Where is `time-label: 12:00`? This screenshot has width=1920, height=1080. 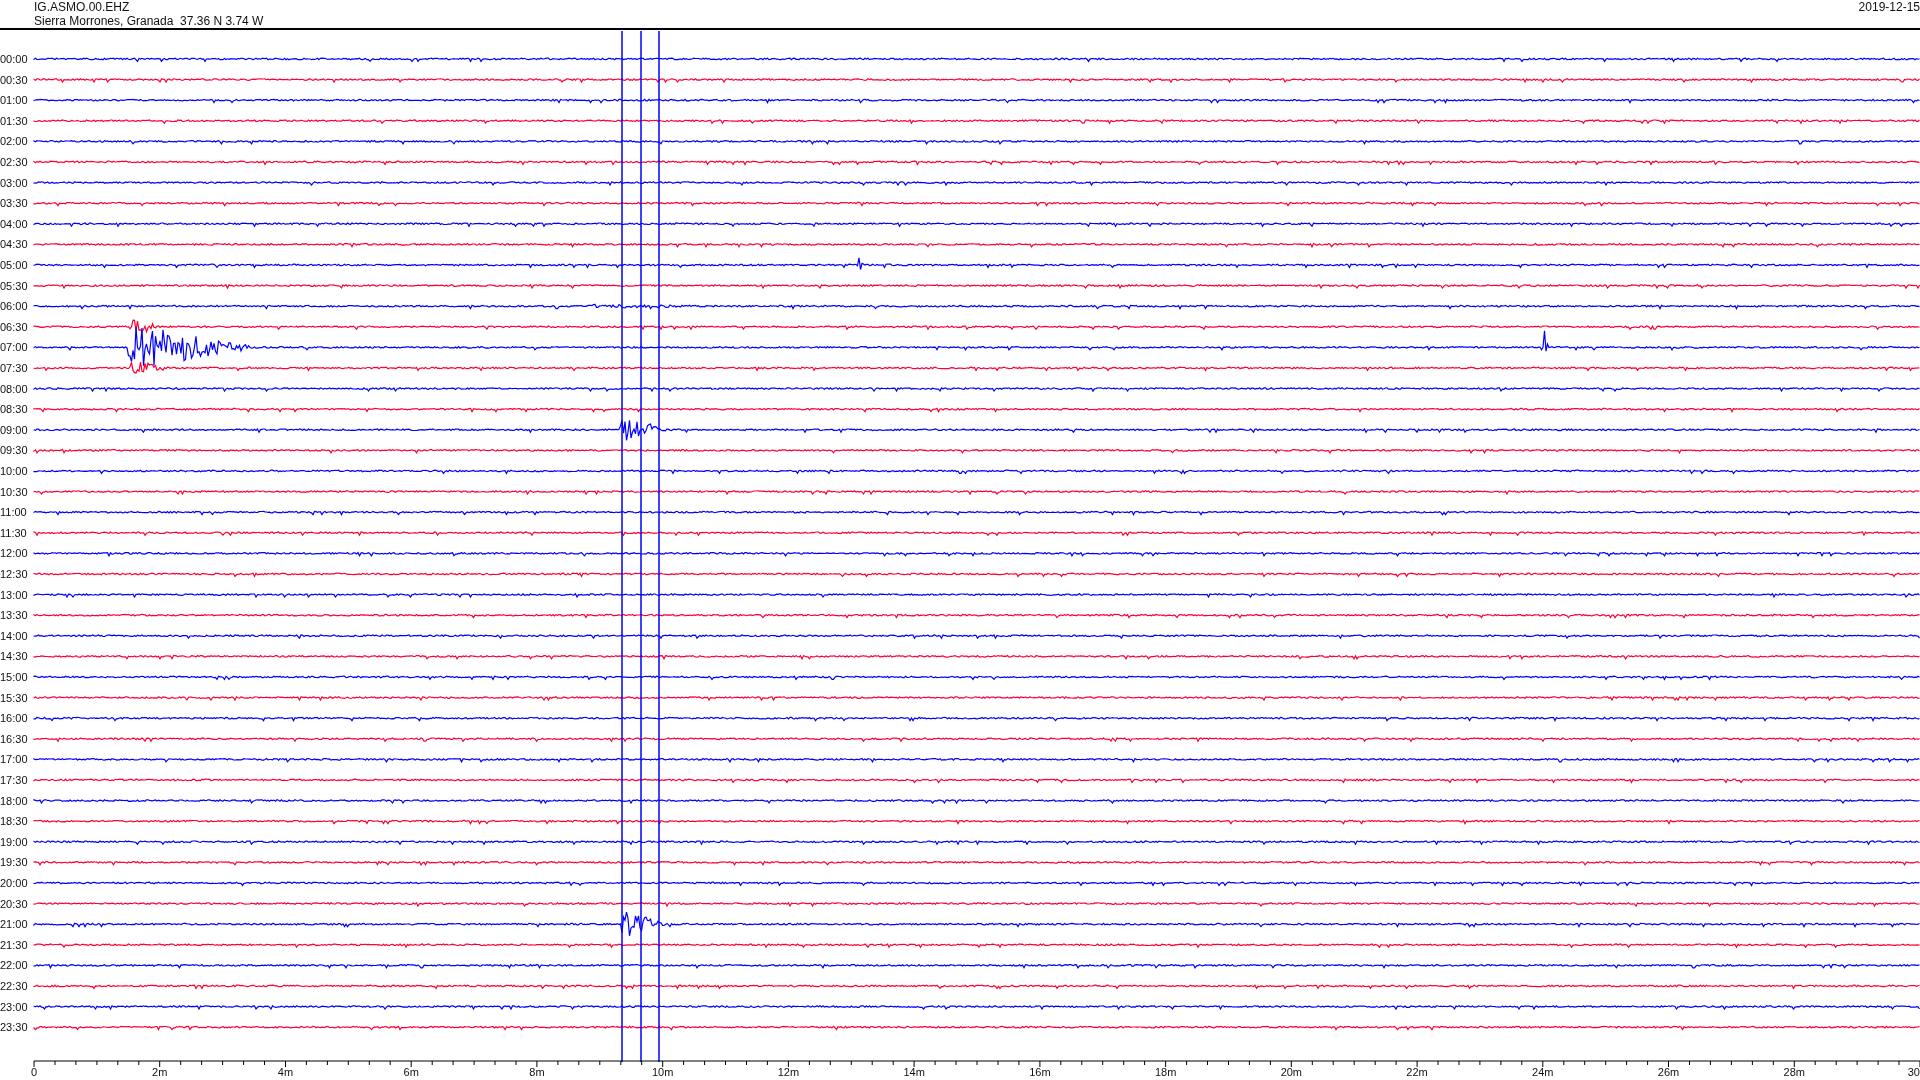 time-label: 12:00 is located at coordinates (14, 553).